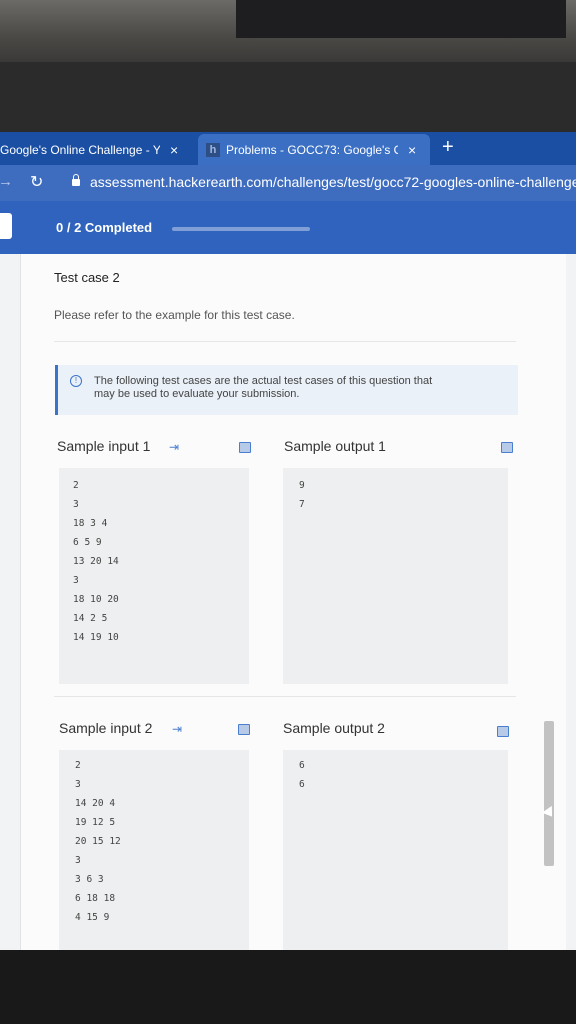 This screenshot has height=1024, width=576. What do you see at coordinates (80, 149) in the screenshot?
I see `tab-title: Google's Online Challenge - You` at bounding box center [80, 149].